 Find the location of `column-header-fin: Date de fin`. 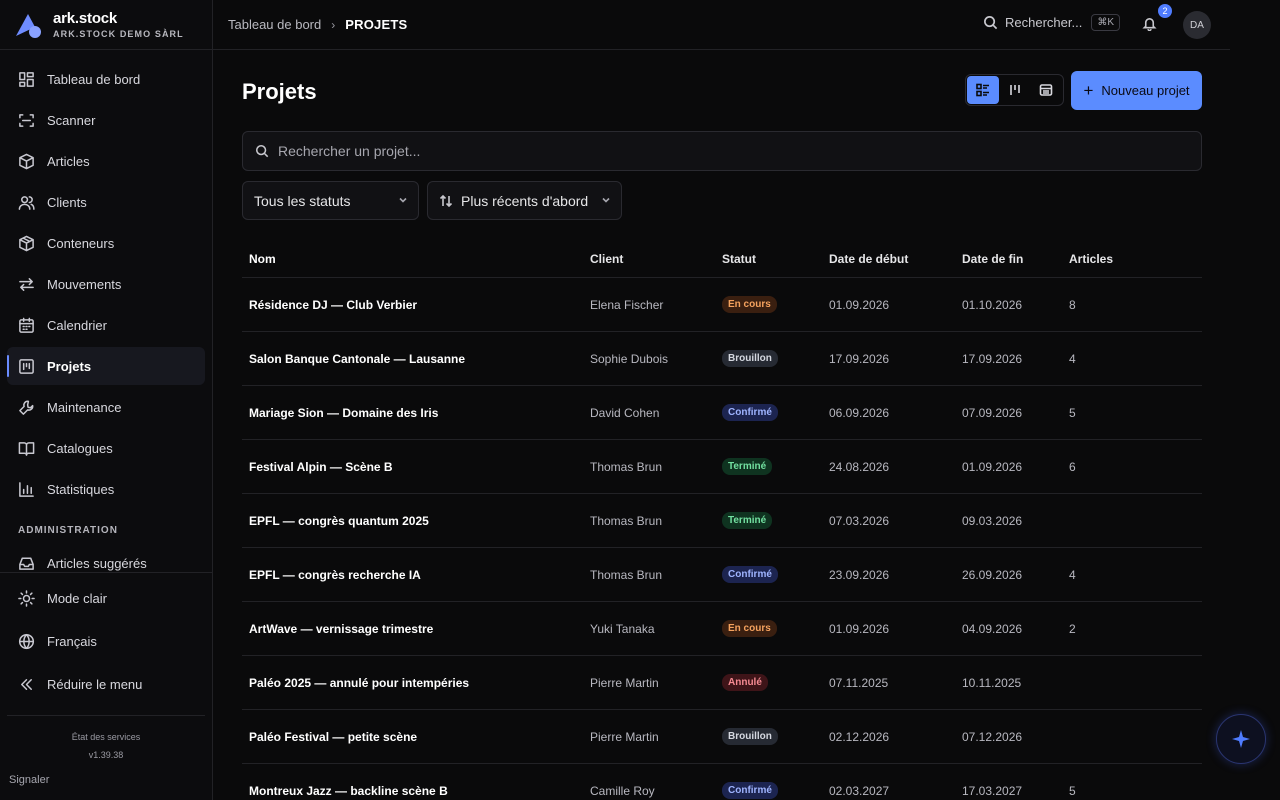

column-header-fin: Date de fin is located at coordinates (1015, 259).